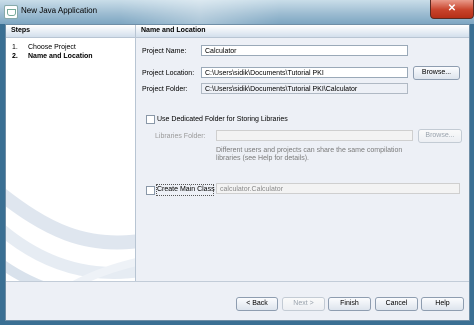  I want to click on help-button: Help, so click(442, 304).